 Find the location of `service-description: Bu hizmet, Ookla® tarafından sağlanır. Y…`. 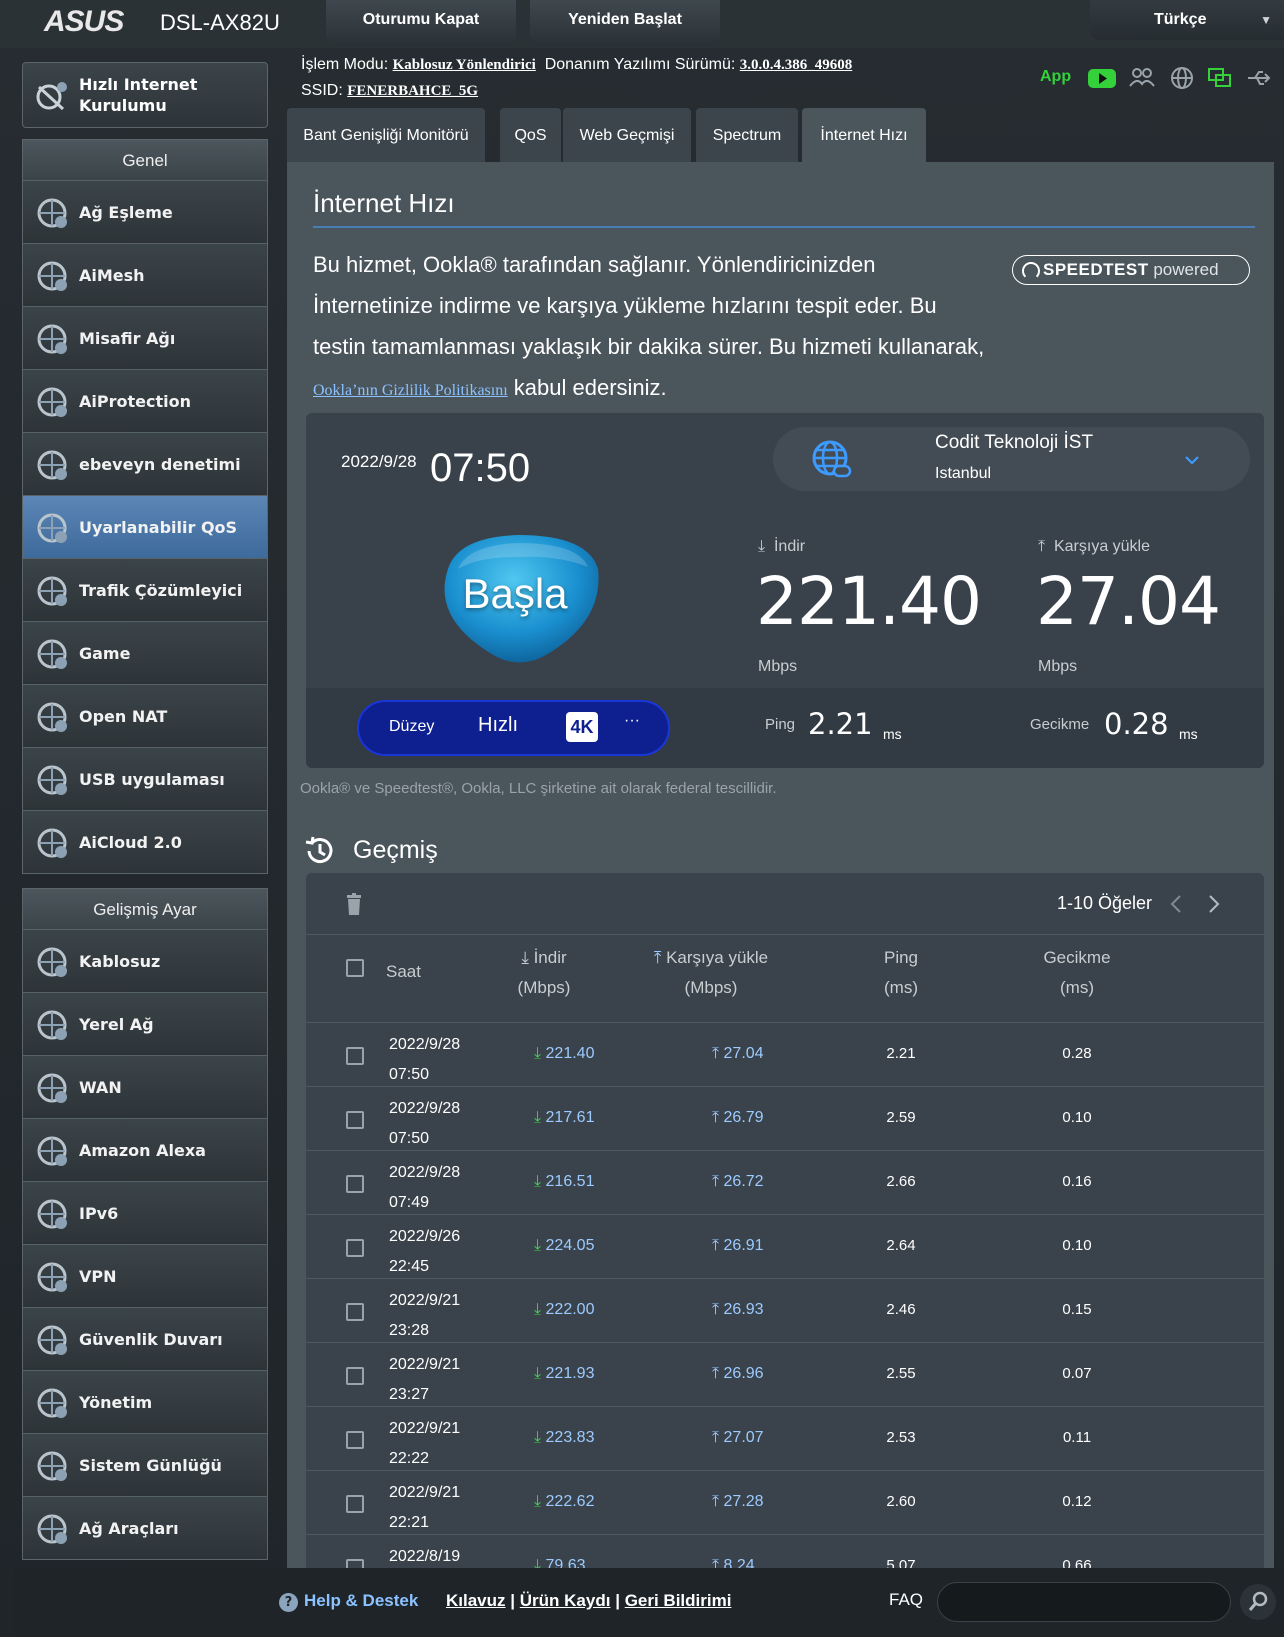

service-description: Bu hizmet, Ookla® tarafından sağlanır. Y… is located at coordinates (653, 327).